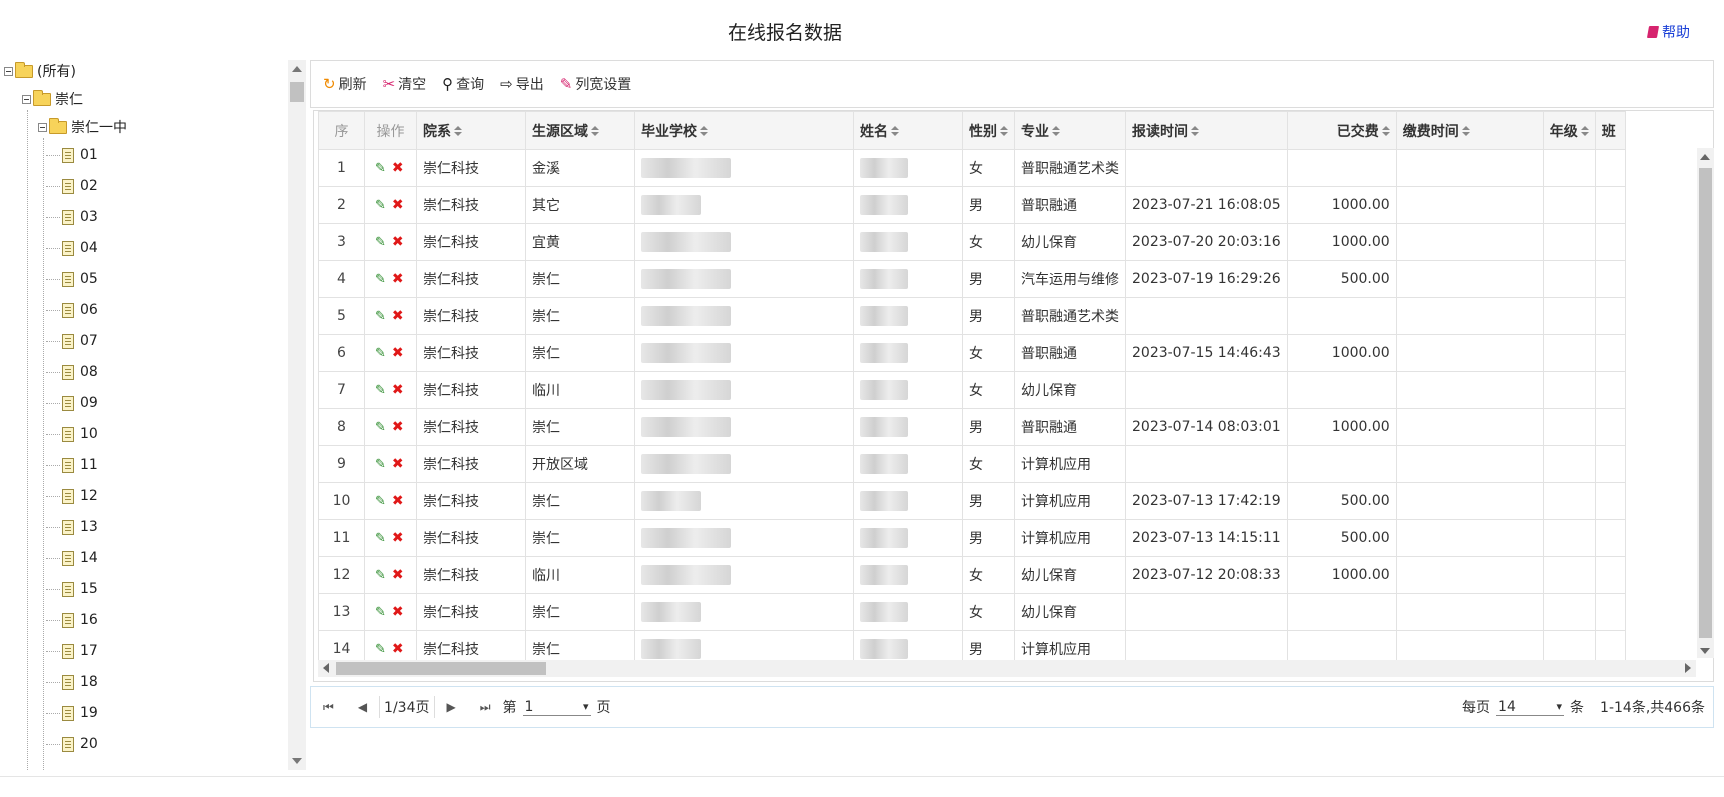 The image size is (1724, 797). Describe the element at coordinates (362, 707) in the screenshot. I see `prev-page-icon: ◀` at that location.